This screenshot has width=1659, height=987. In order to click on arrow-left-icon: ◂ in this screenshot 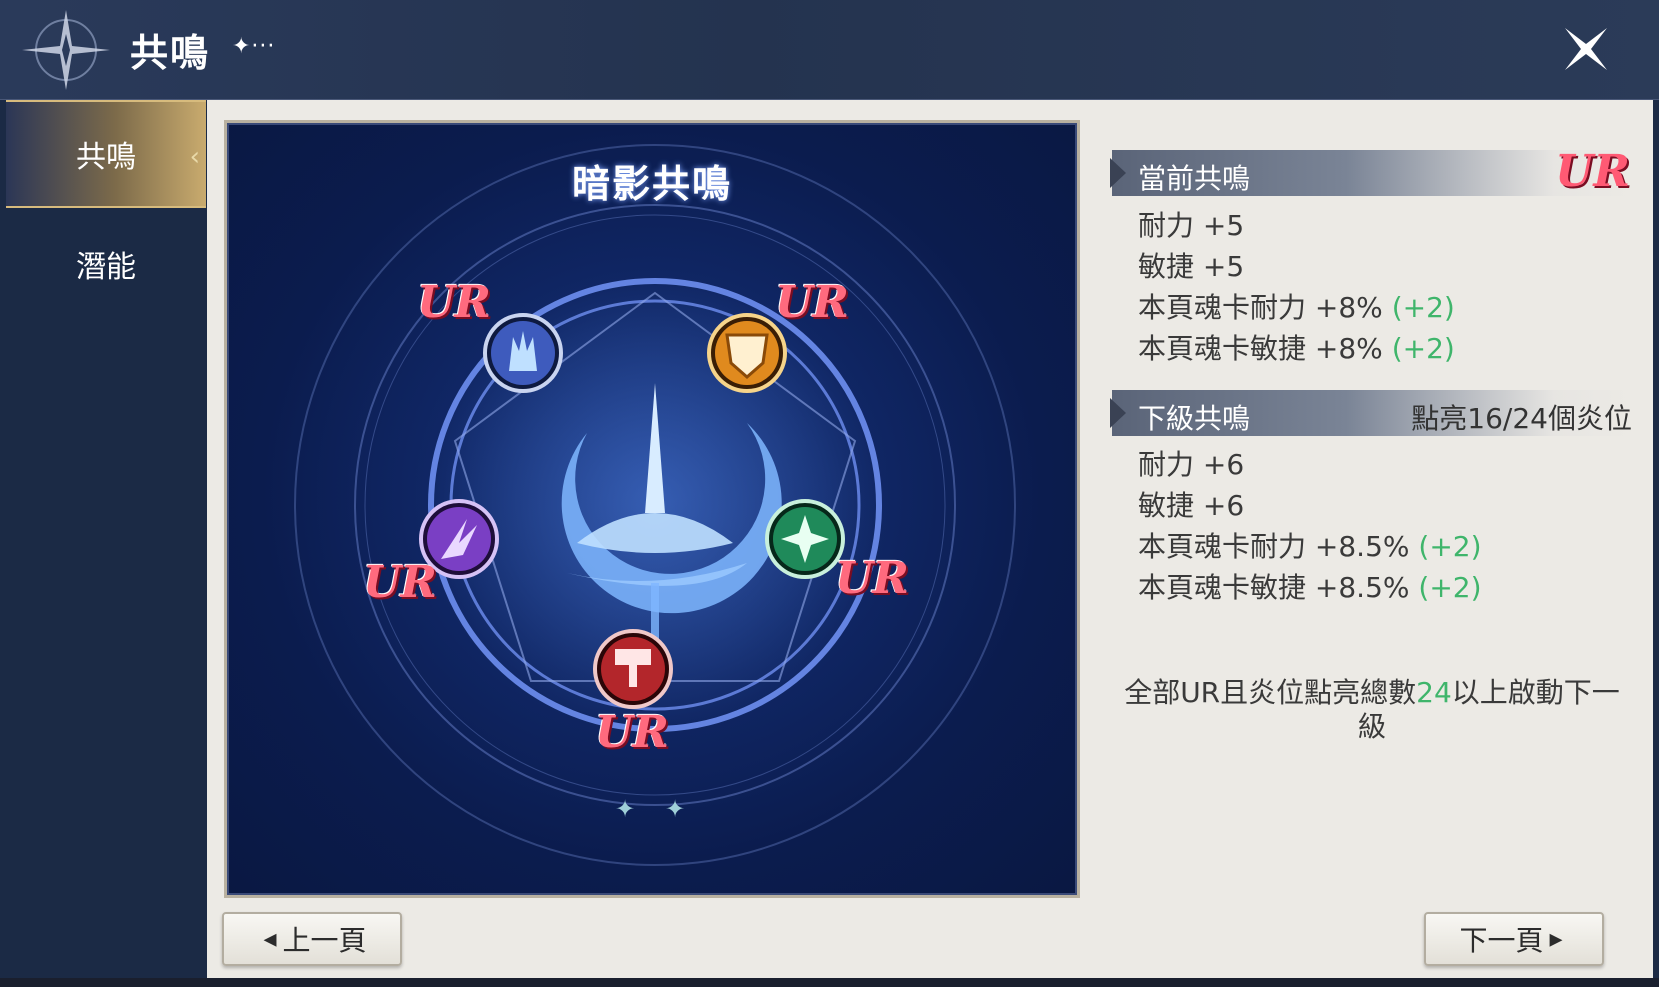, I will do `click(270, 939)`.